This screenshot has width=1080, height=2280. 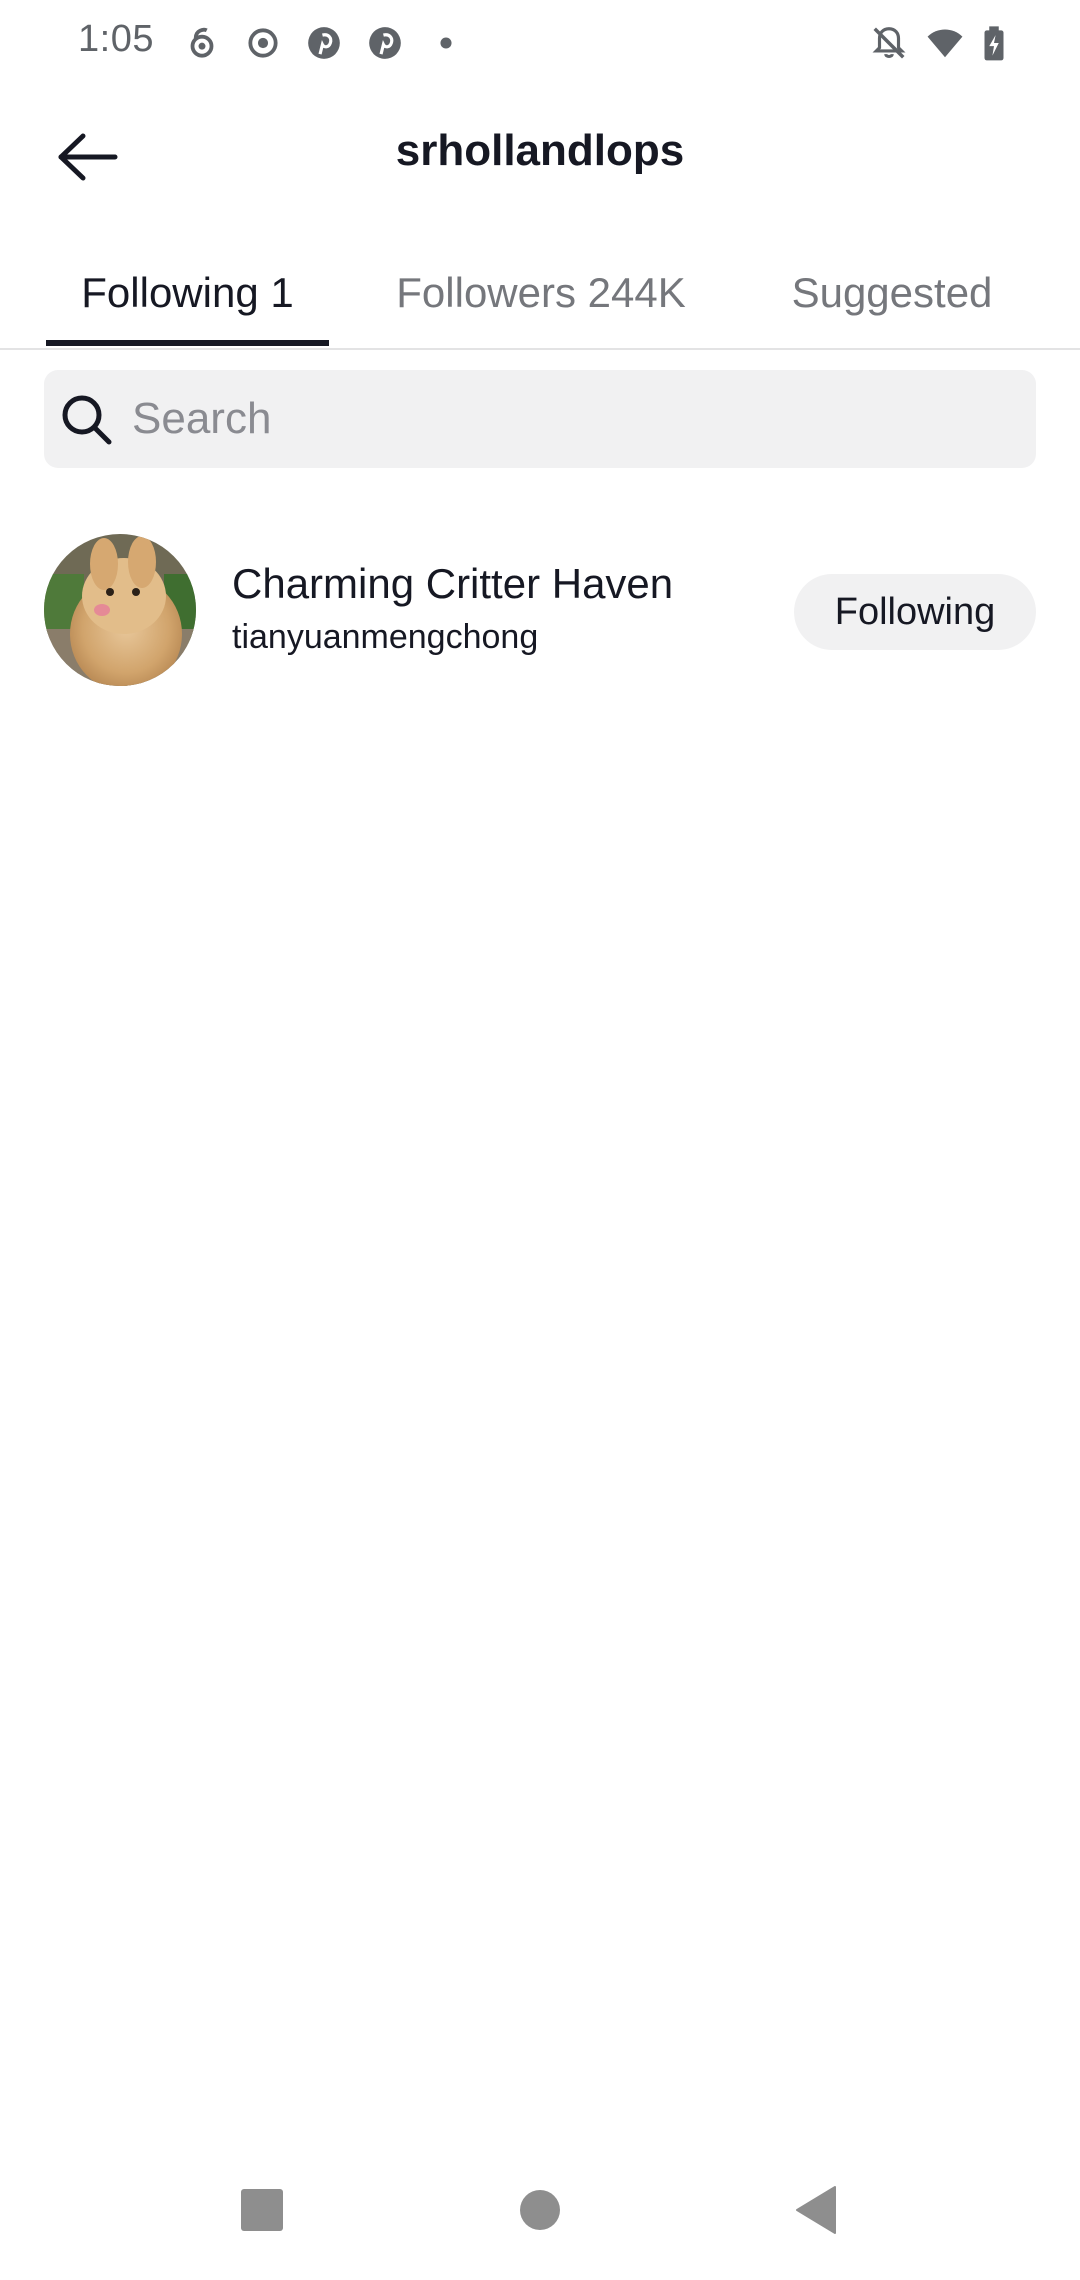 I want to click on tab-label: Following 1, so click(x=187, y=292).